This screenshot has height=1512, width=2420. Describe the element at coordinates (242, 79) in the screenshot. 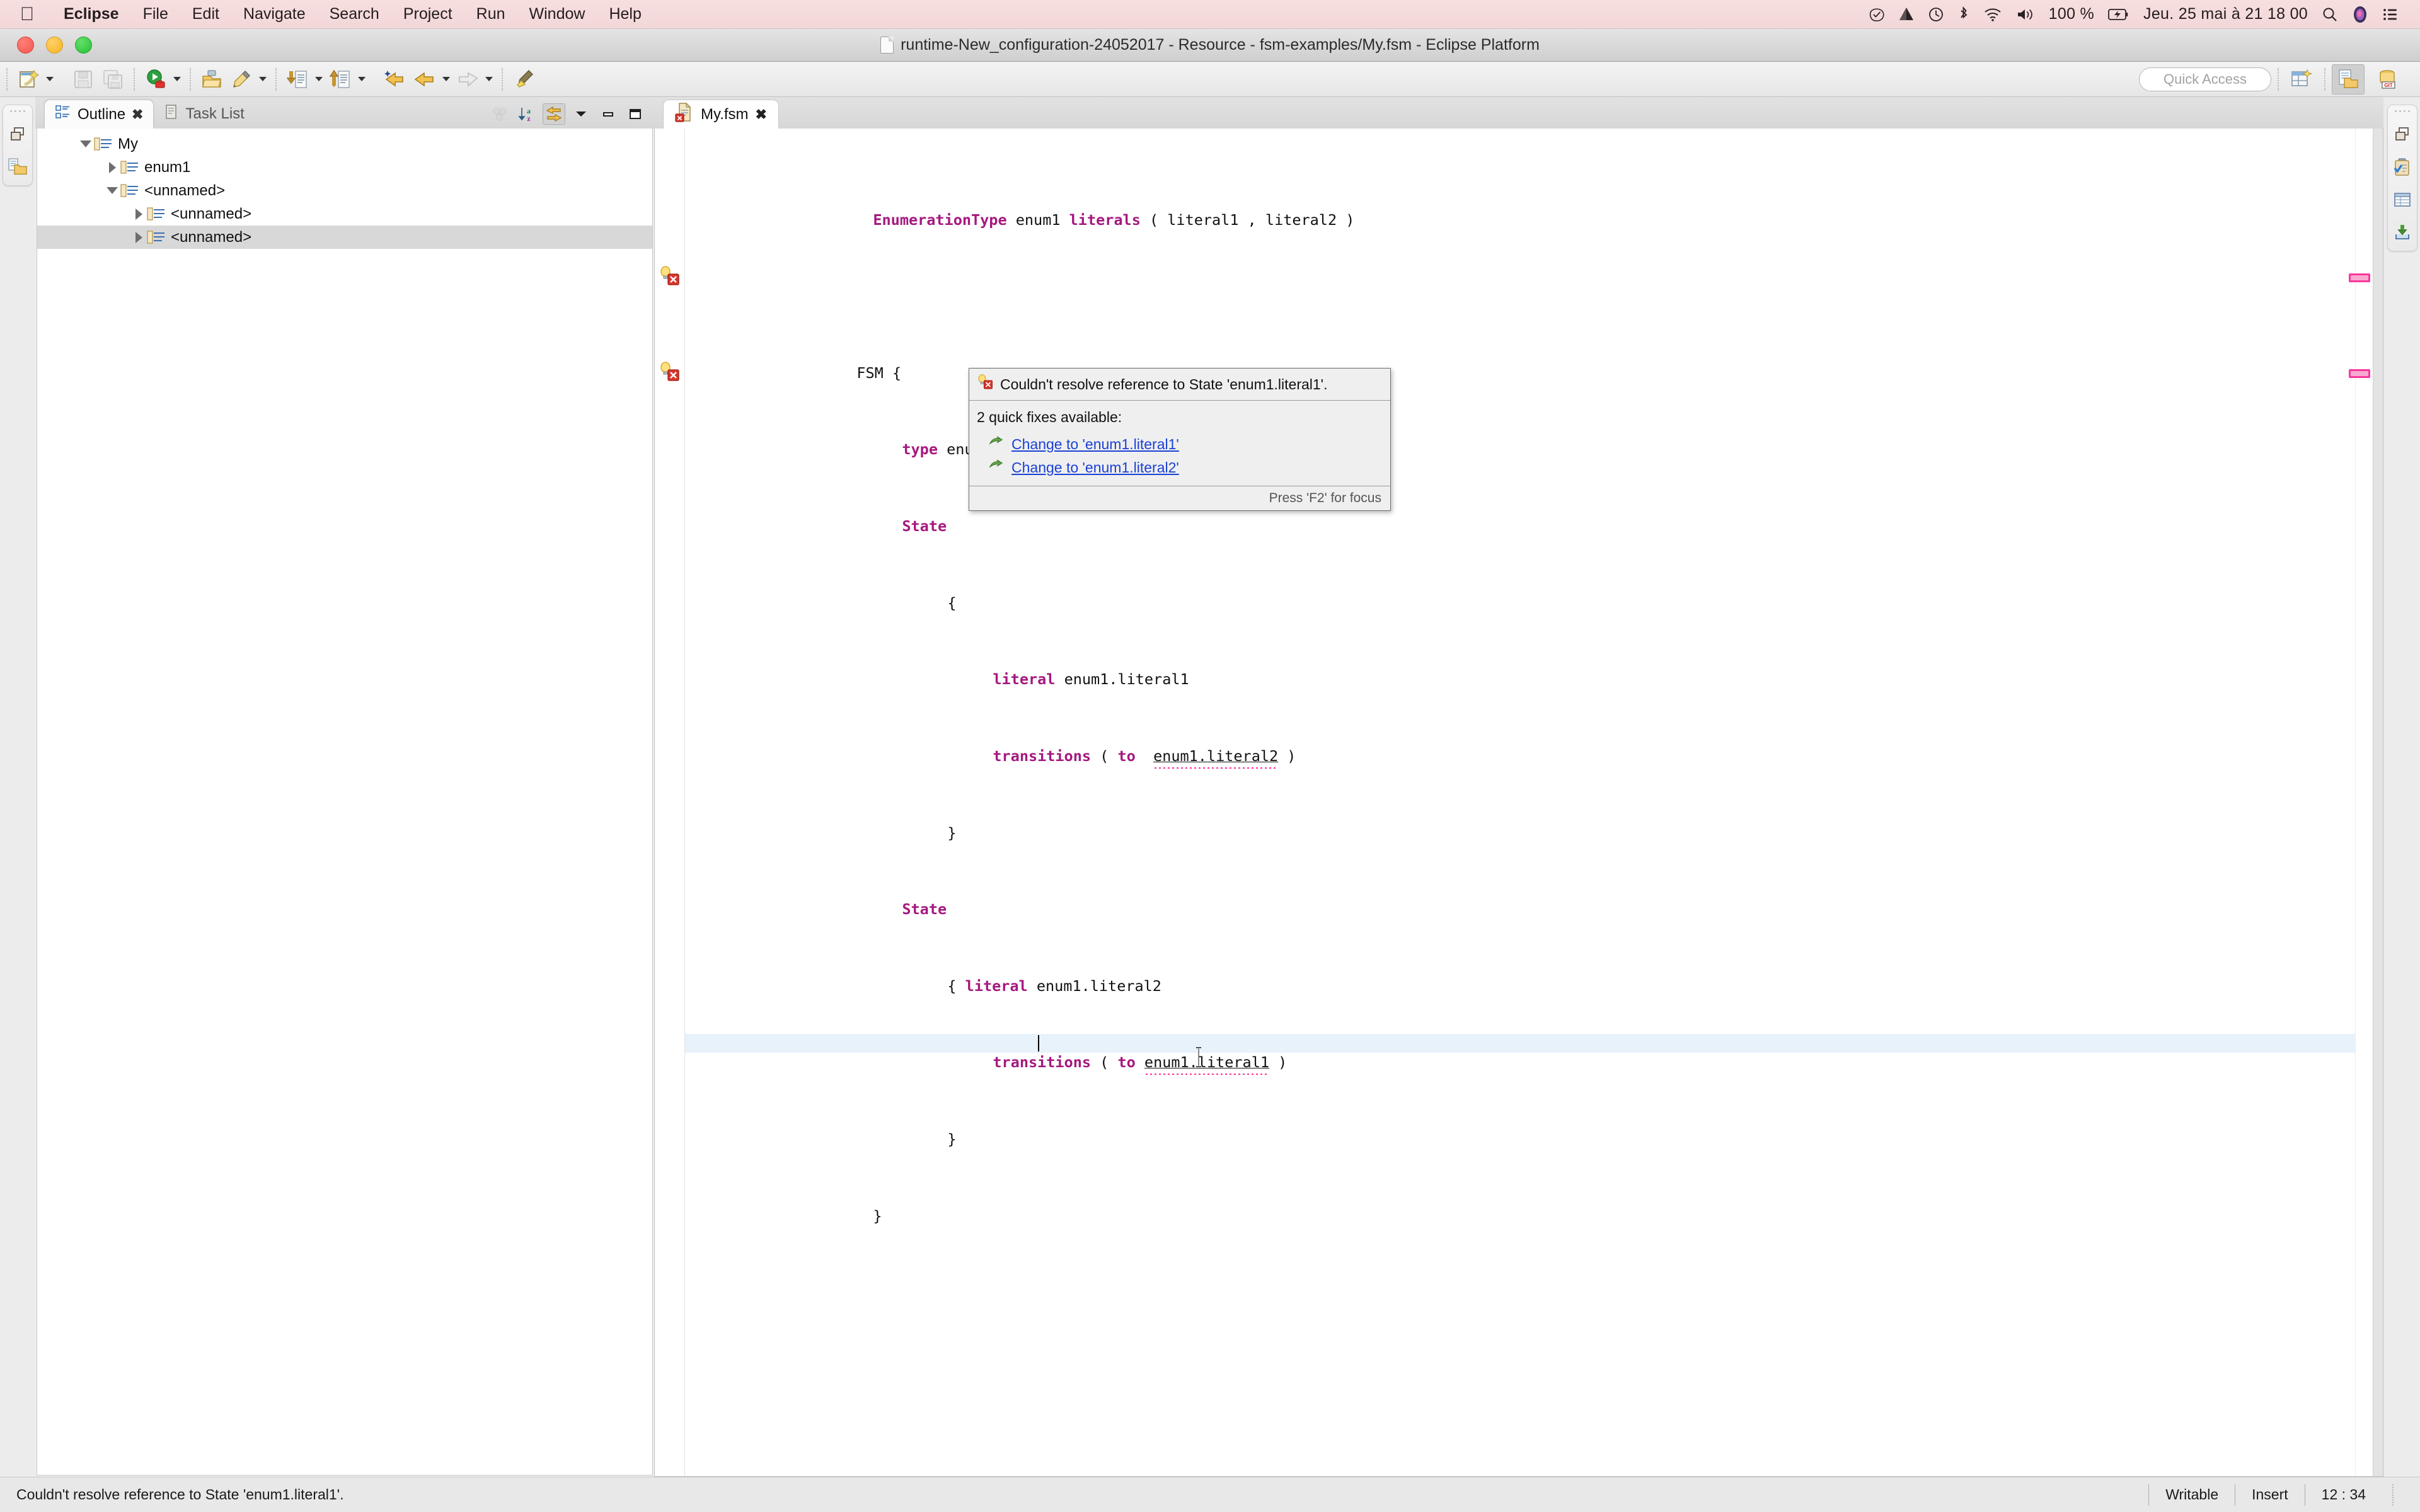

I see `pencil-edit-button` at that location.